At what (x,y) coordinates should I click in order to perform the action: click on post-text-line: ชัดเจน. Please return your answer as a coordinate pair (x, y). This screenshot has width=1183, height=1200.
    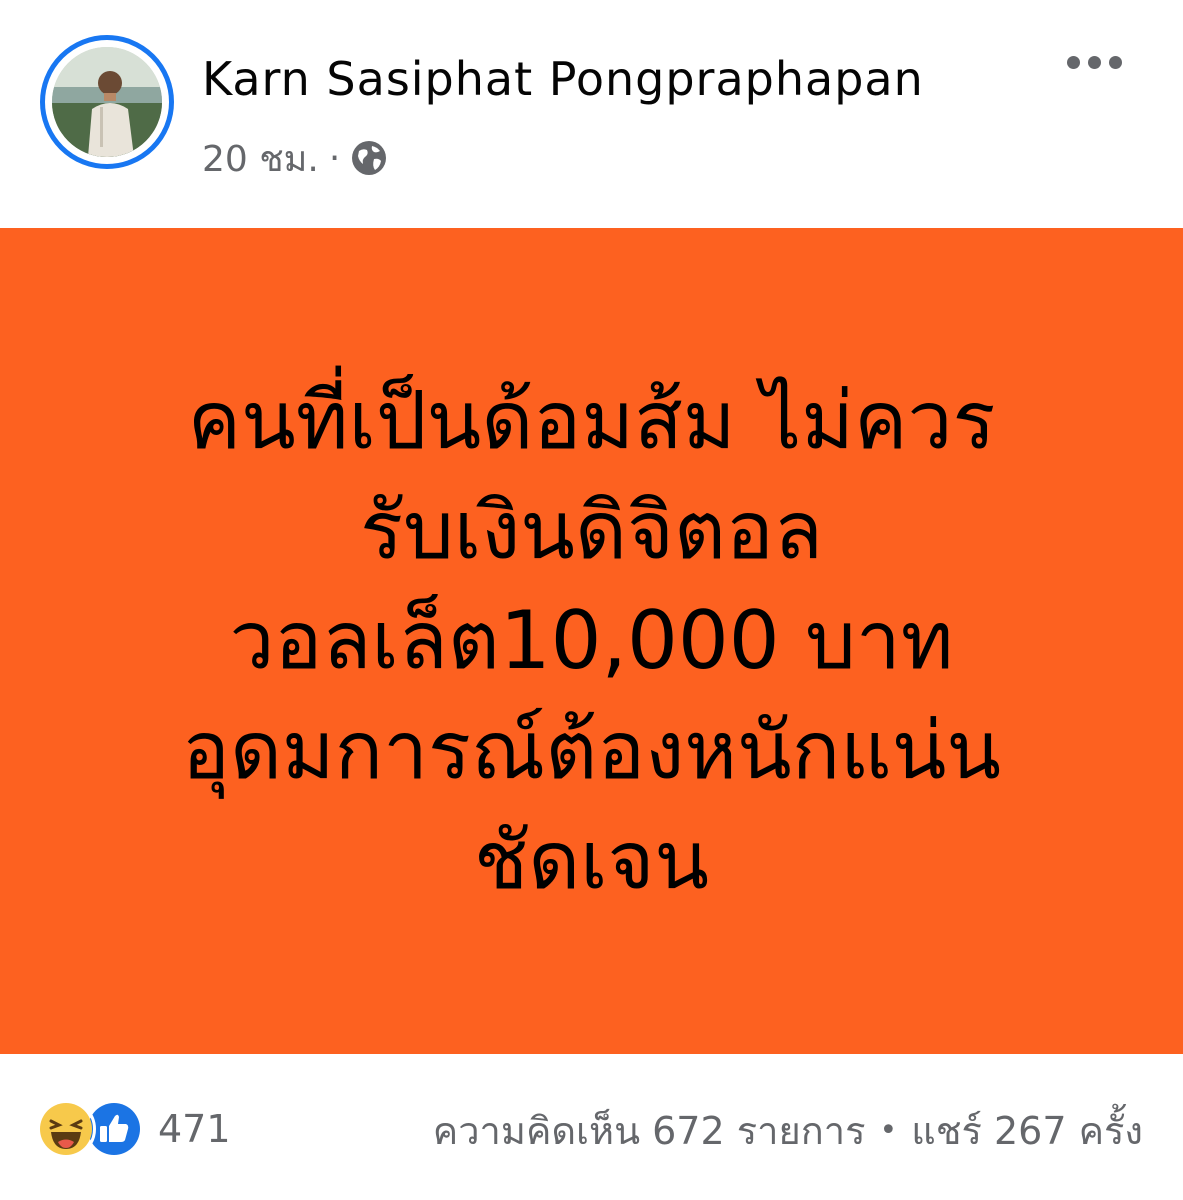
    Looking at the image, I should click on (591, 860).